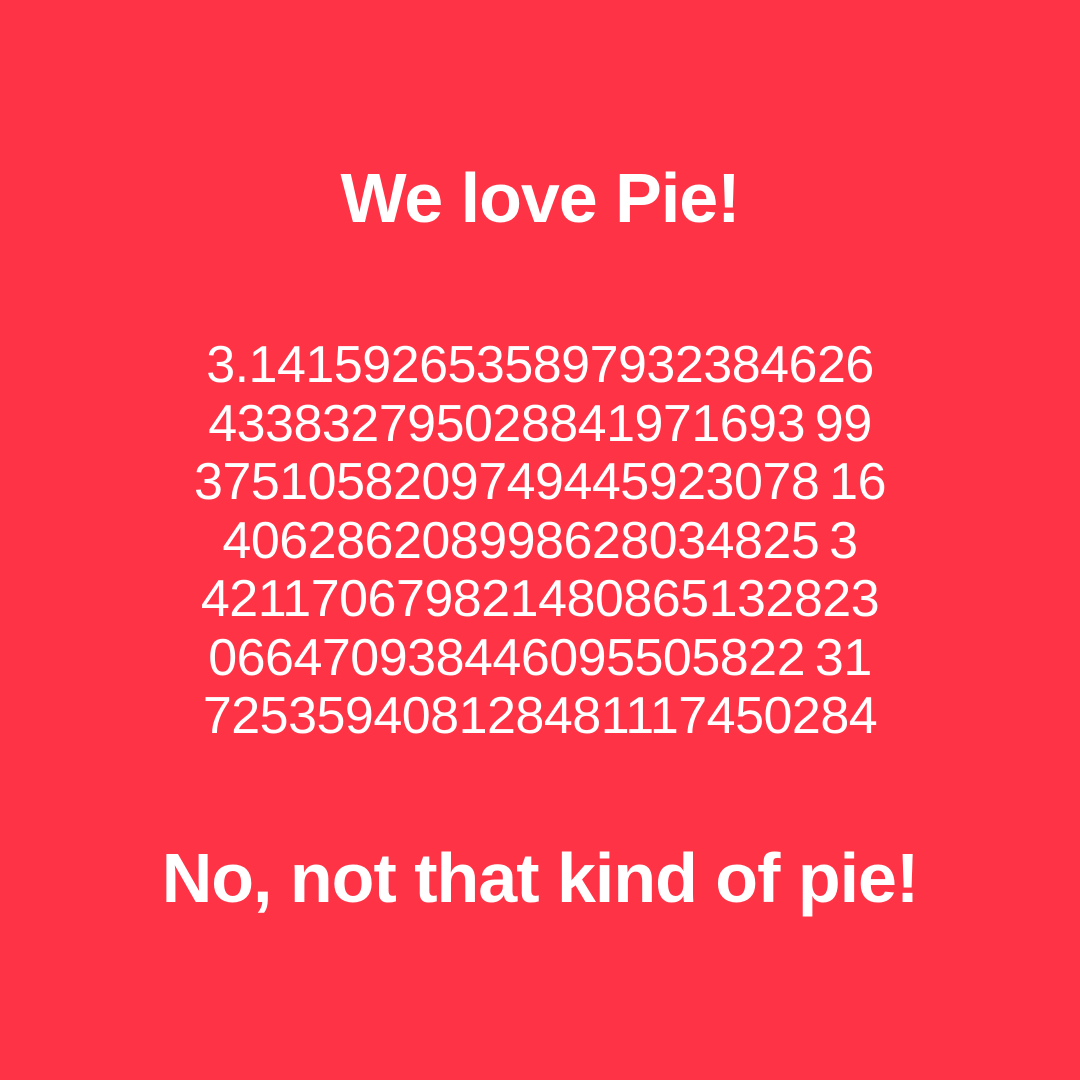 This screenshot has height=1080, width=1080. What do you see at coordinates (540, 657) in the screenshot?
I see `pi-digits-line: 066470938446095505822 31` at bounding box center [540, 657].